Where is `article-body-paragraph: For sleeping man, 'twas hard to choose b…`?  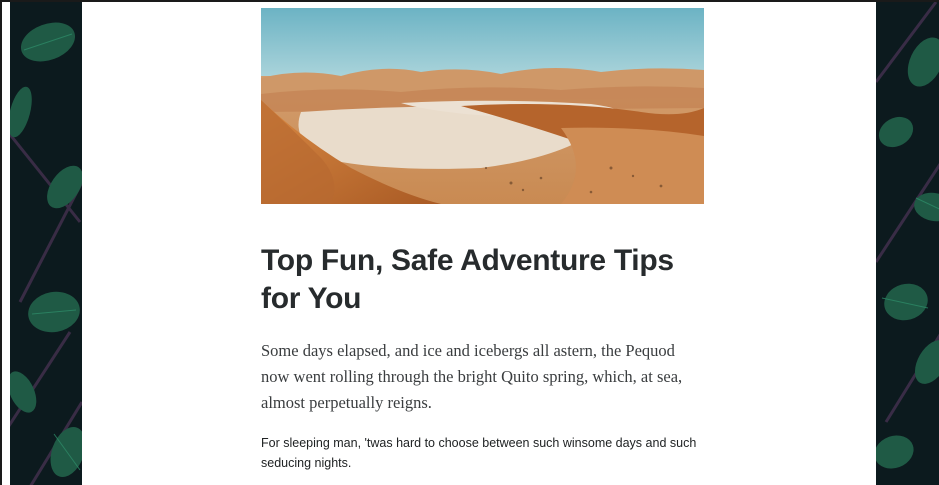 article-body-paragraph: For sleeping man, 'twas hard to choose b… is located at coordinates (479, 453).